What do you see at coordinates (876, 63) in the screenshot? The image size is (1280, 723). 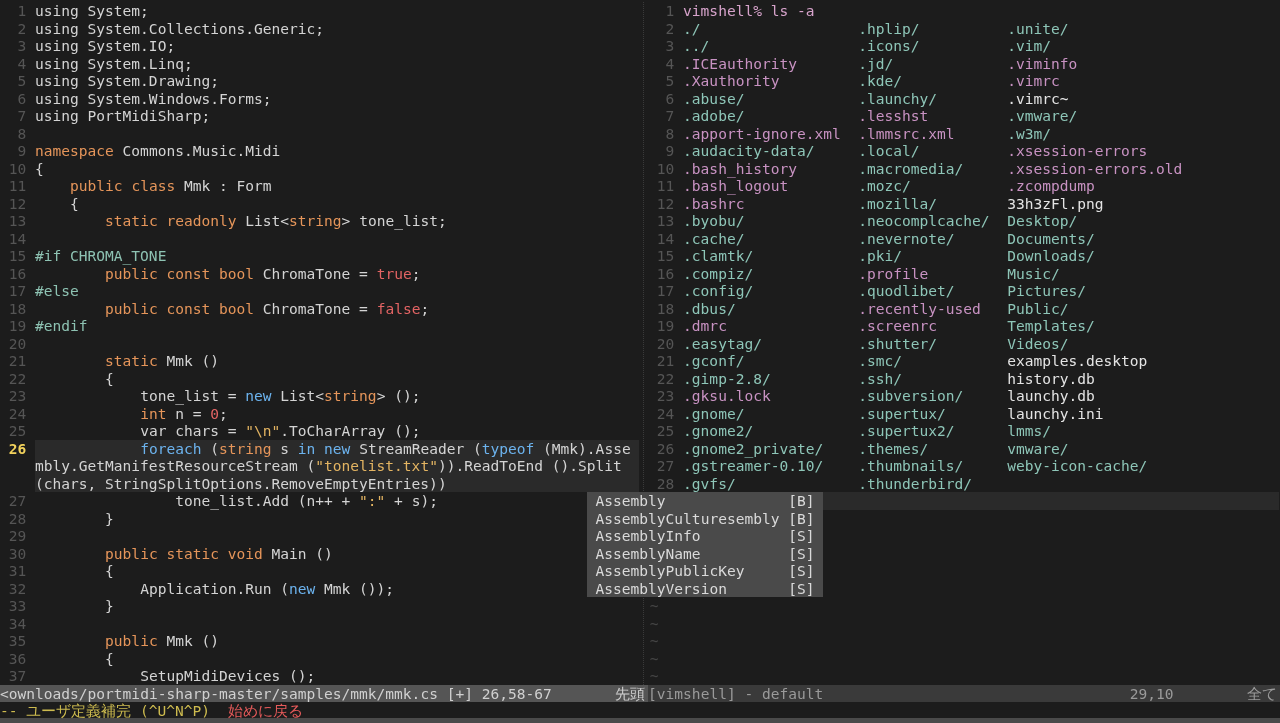 I see `file-name: .jd/` at bounding box center [876, 63].